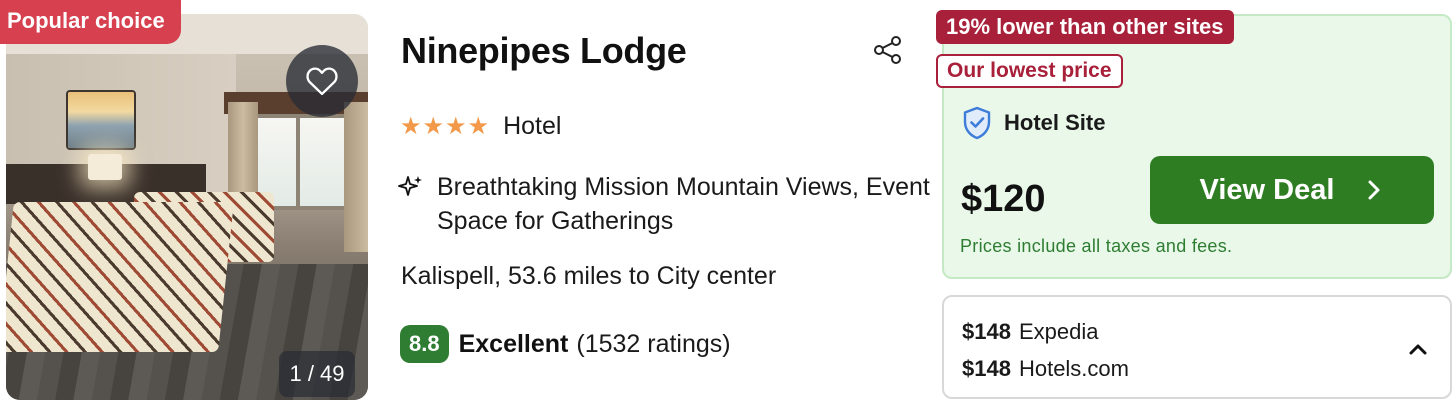  I want to click on rating-count: (1532 ratings), so click(653, 343).